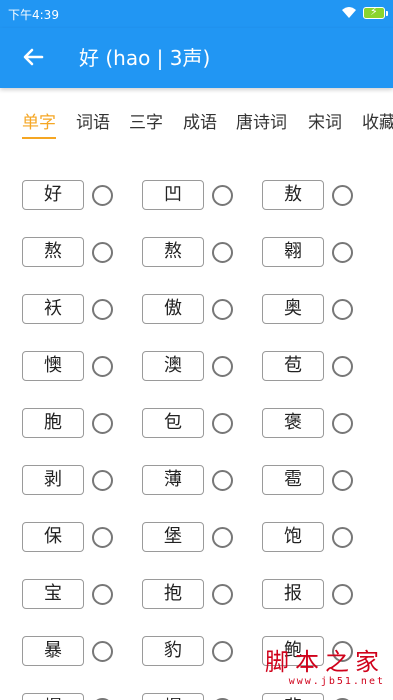  What do you see at coordinates (173, 195) in the screenshot?
I see `character-button: 凹` at bounding box center [173, 195].